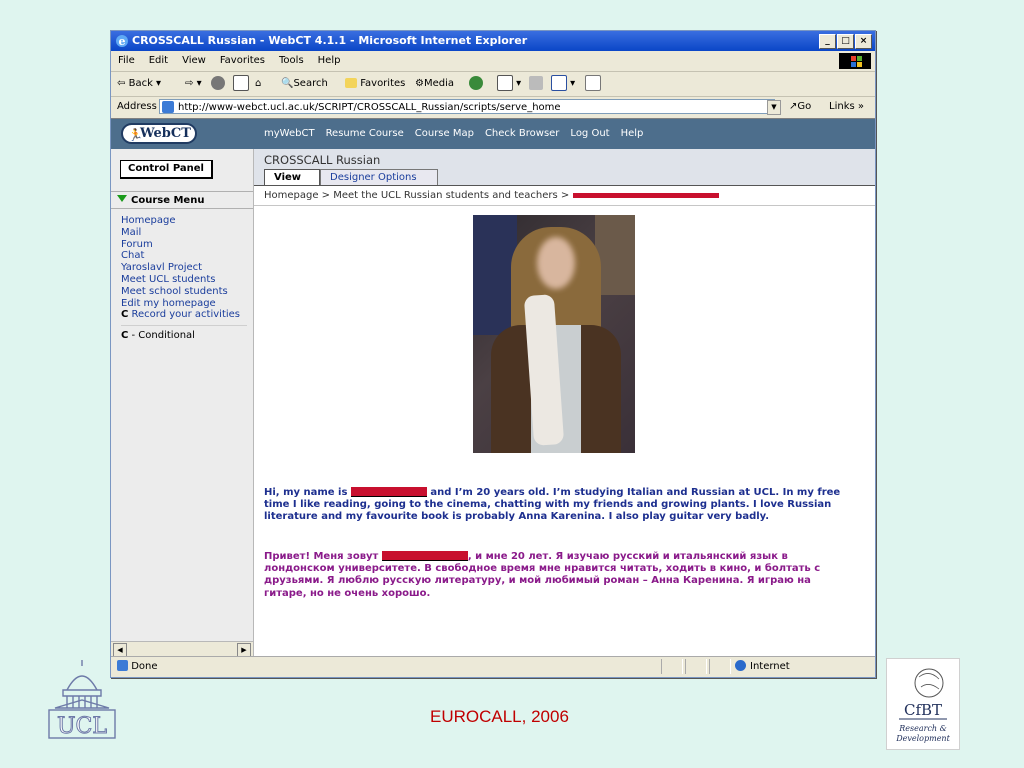  Describe the element at coordinates (863, 41) in the screenshot. I see `close-button: ×` at that location.